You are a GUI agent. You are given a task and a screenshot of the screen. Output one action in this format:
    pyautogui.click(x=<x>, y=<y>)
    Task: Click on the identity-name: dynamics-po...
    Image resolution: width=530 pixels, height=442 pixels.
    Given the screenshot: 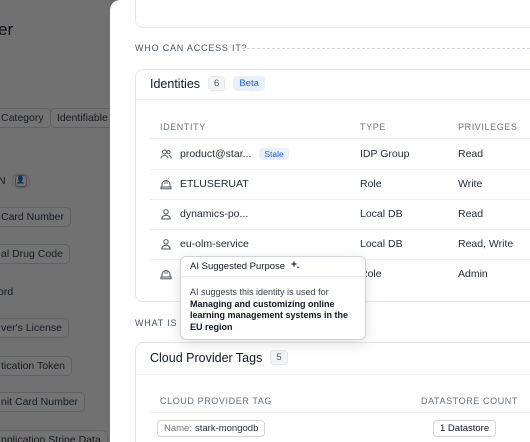 What is the action you would take?
    pyautogui.click(x=214, y=214)
    